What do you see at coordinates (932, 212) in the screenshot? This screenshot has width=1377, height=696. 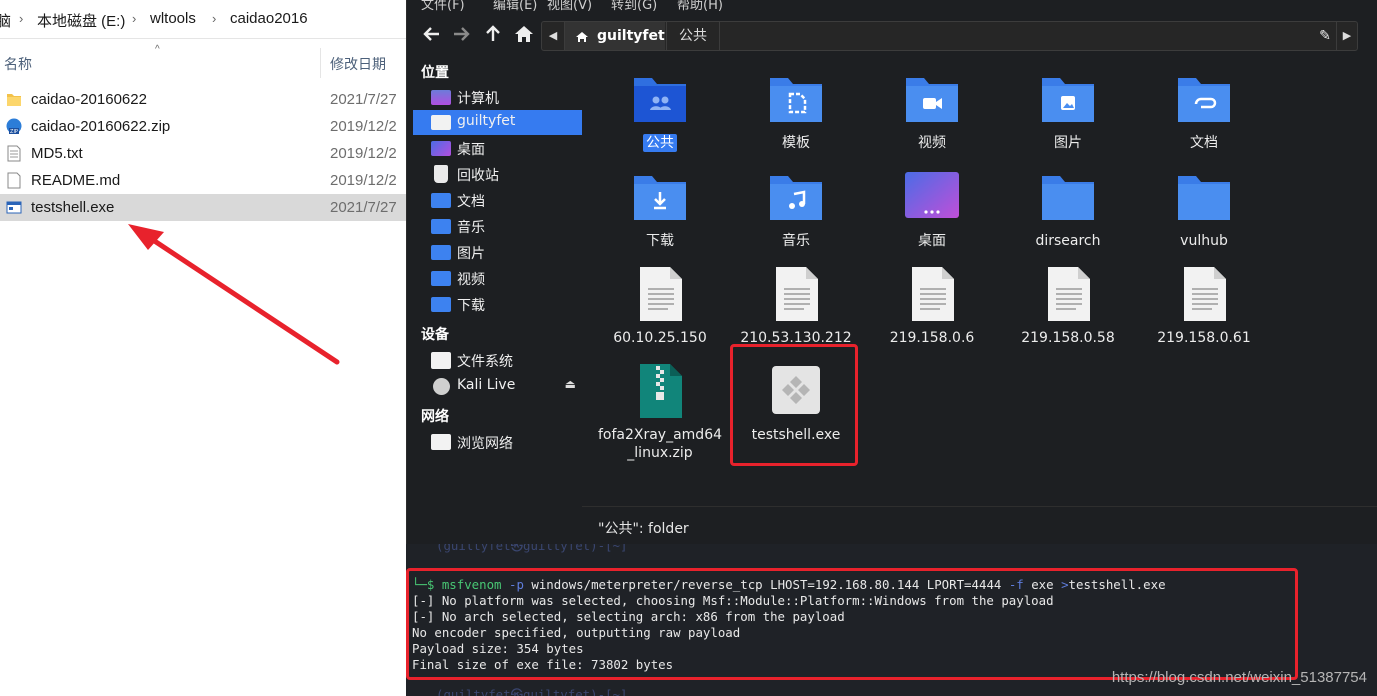 I see `folder-item-desktop: 桌面` at bounding box center [932, 212].